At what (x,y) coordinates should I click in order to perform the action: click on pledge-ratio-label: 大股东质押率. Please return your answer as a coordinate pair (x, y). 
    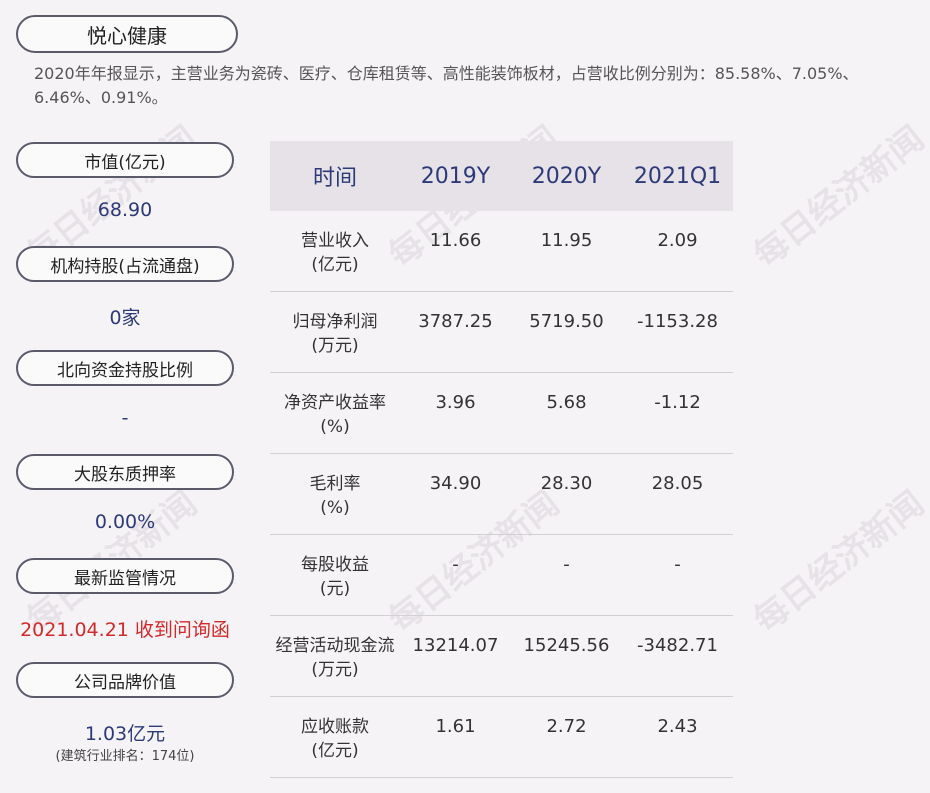
    Looking at the image, I should click on (125, 472).